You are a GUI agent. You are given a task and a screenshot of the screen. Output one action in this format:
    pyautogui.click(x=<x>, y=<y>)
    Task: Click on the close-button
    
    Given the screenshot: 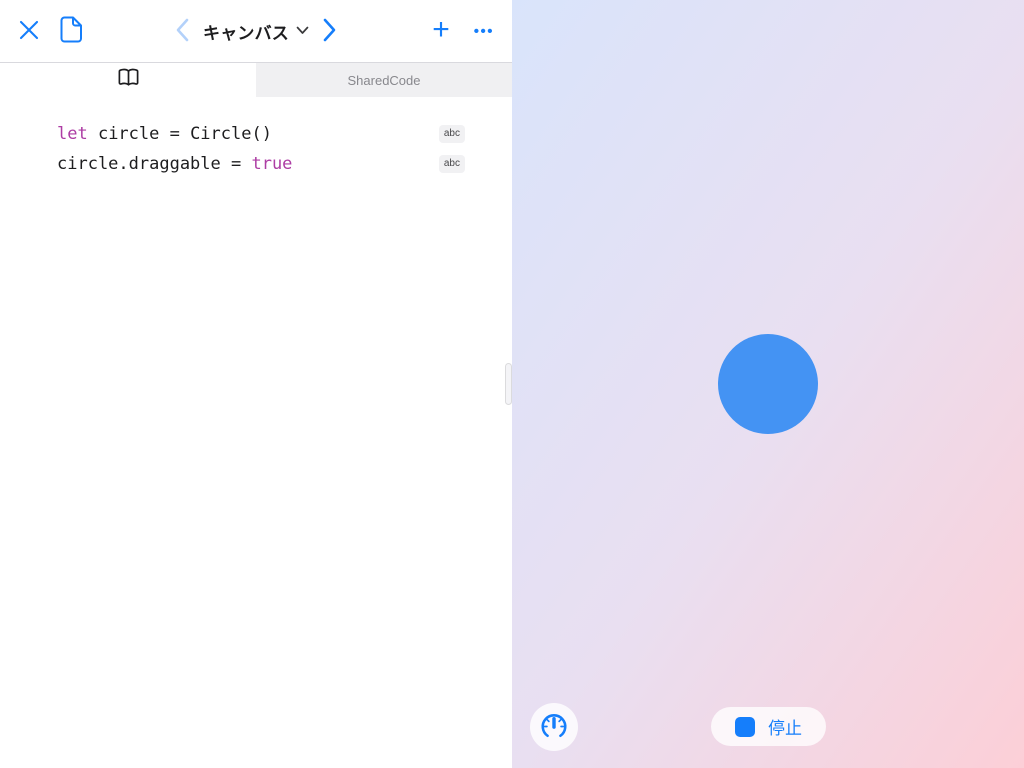 What is the action you would take?
    pyautogui.click(x=29, y=31)
    